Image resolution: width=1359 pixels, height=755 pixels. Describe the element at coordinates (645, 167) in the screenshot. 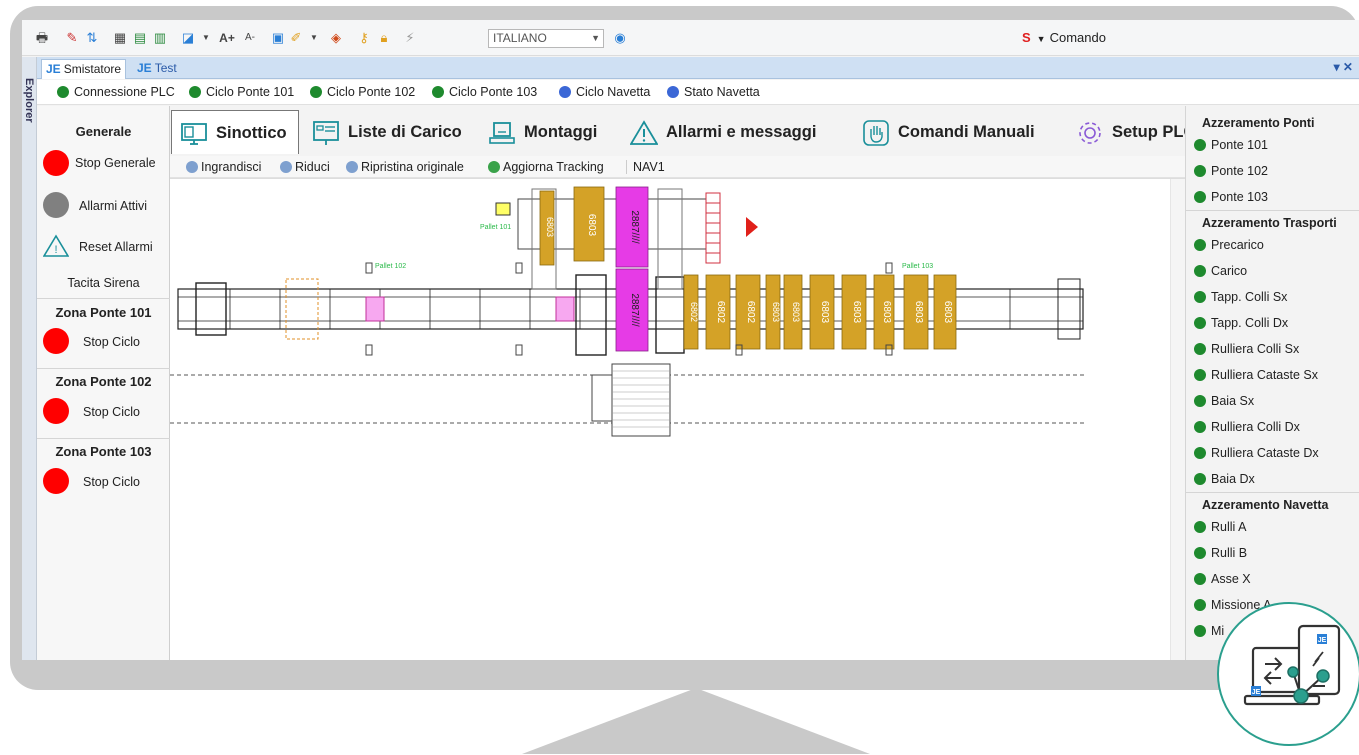

I see `nav1-button: NAV1` at that location.